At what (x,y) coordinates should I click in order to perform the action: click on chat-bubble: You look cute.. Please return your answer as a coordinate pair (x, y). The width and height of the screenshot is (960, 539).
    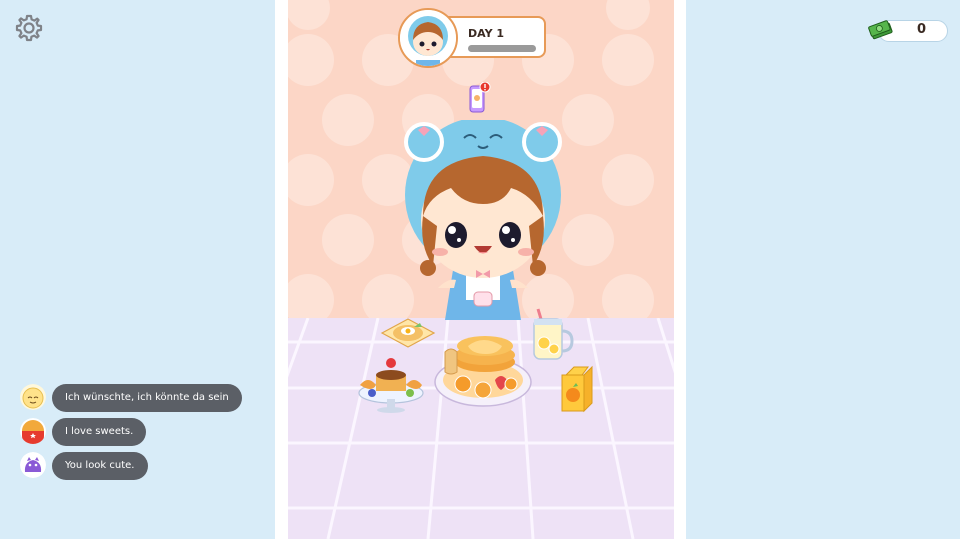
    Looking at the image, I should click on (100, 466).